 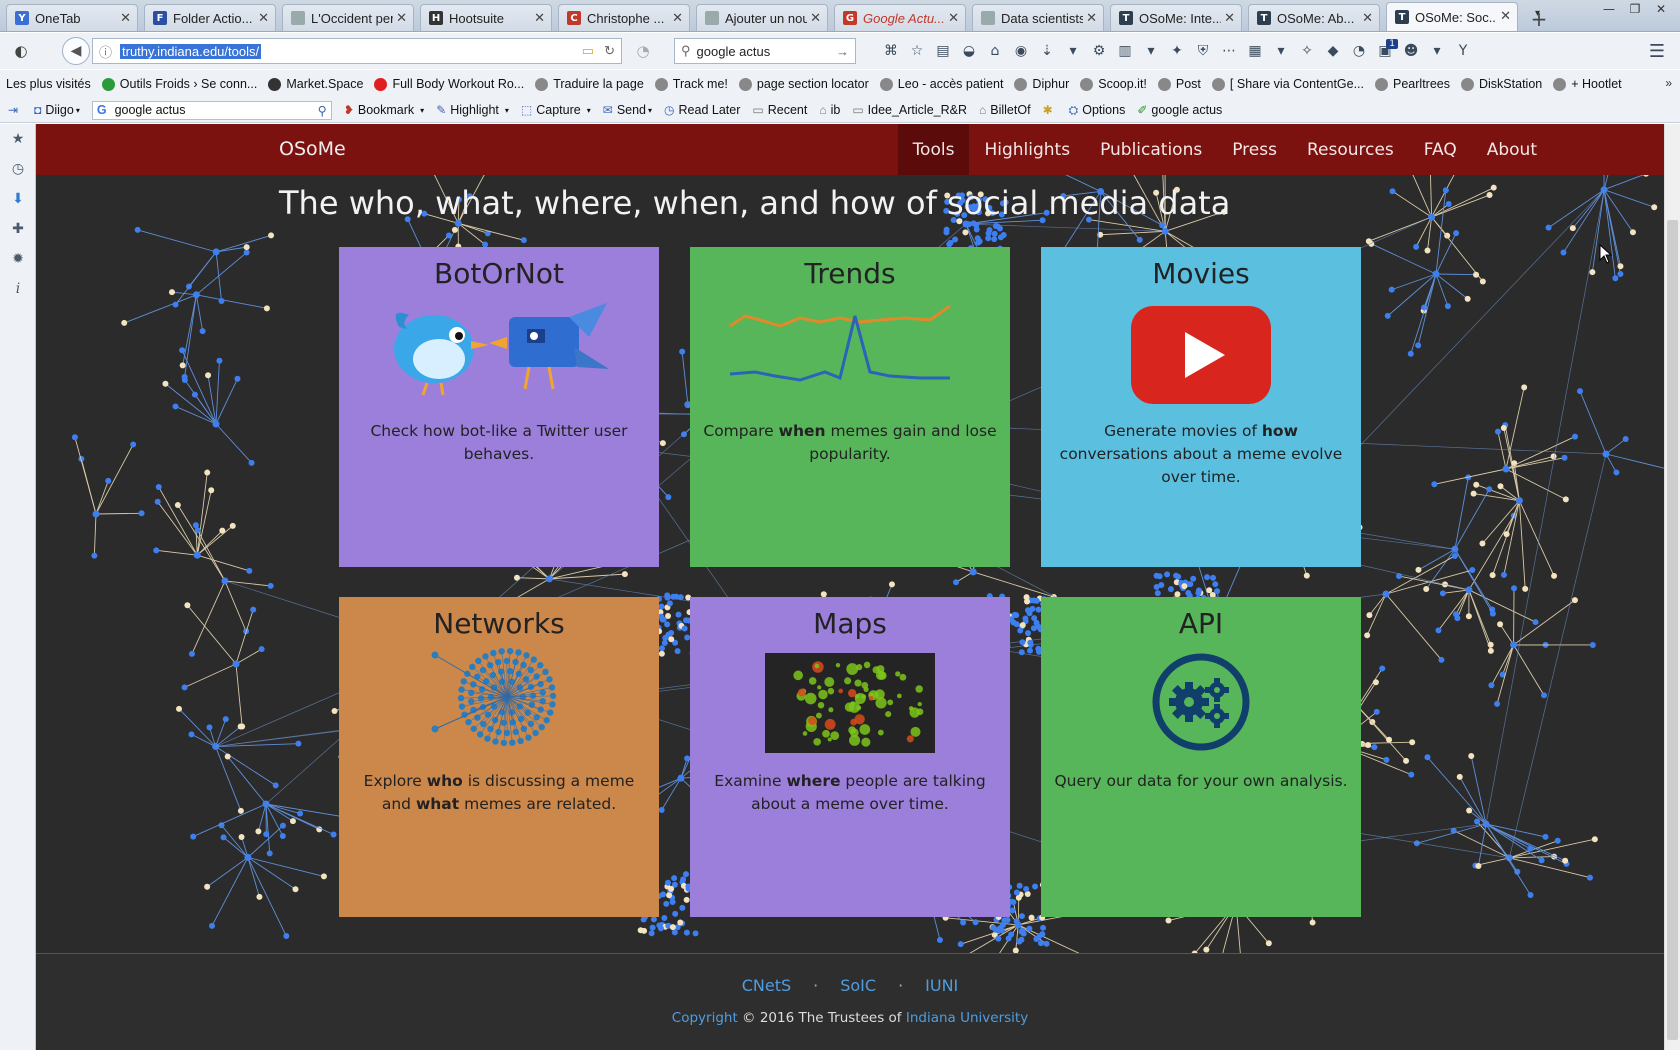 What do you see at coordinates (1151, 149) in the screenshot?
I see `nav-publications: Publications` at bounding box center [1151, 149].